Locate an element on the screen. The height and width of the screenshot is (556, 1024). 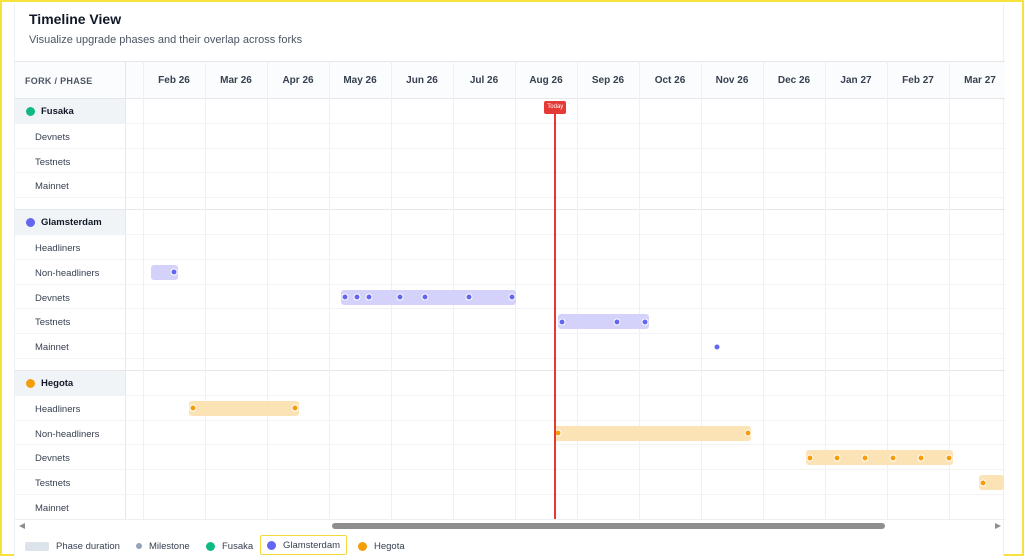
fork-name: Hegota is located at coordinates (57, 383).